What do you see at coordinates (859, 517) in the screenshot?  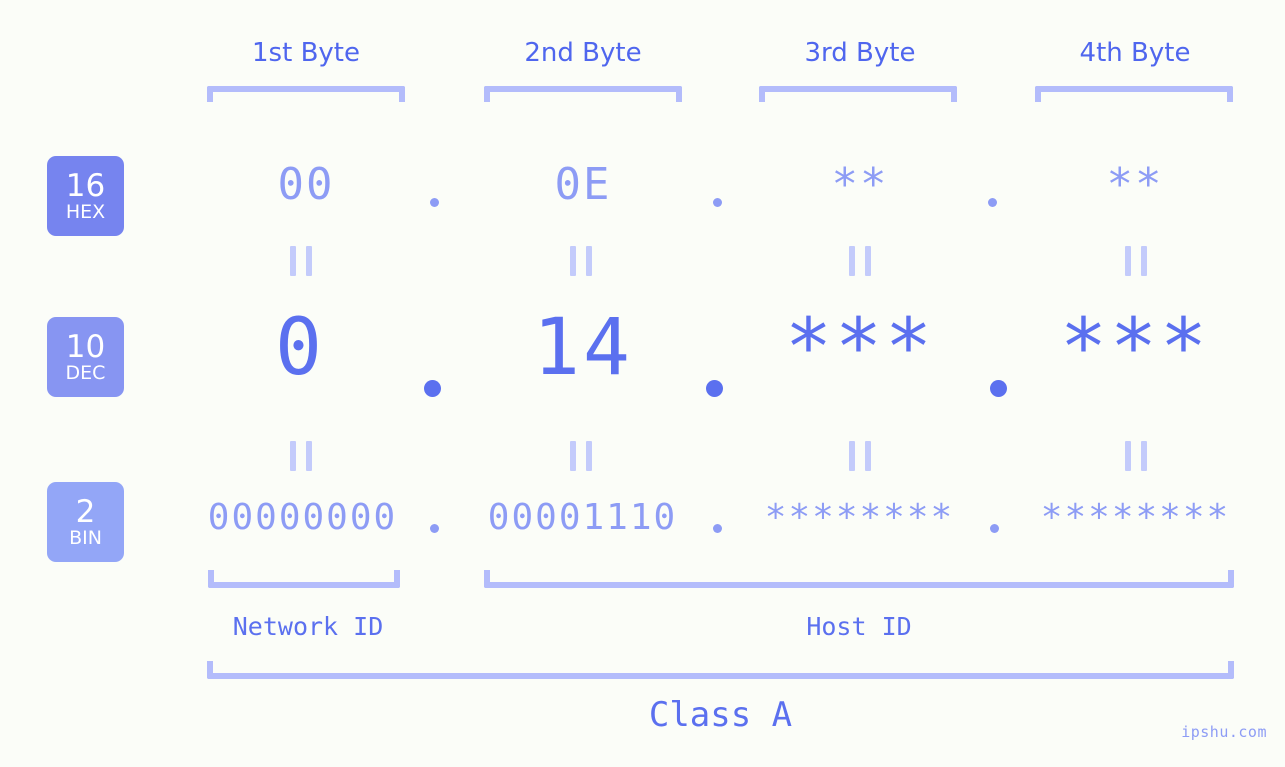 I see `bin-value-byte-3: ********` at bounding box center [859, 517].